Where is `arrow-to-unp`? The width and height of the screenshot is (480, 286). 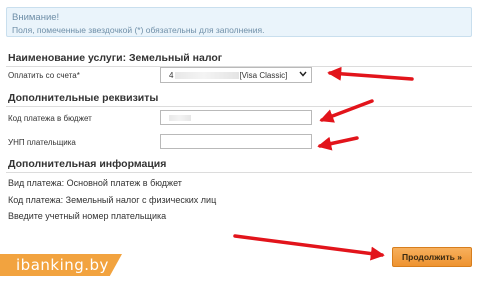
arrow-to-unp is located at coordinates (338, 143).